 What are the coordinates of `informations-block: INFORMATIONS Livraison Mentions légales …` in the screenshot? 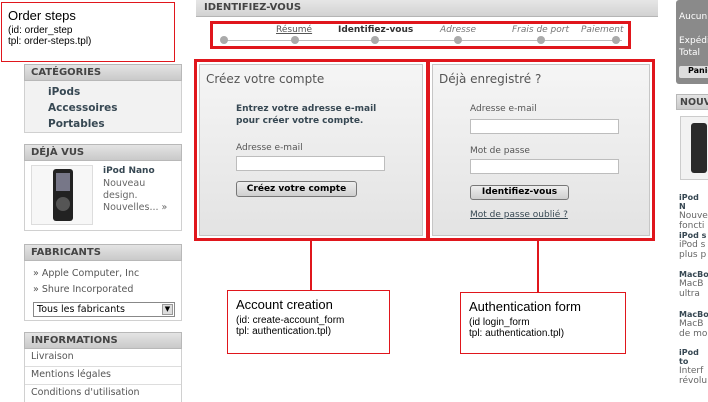 It's located at (103, 367).